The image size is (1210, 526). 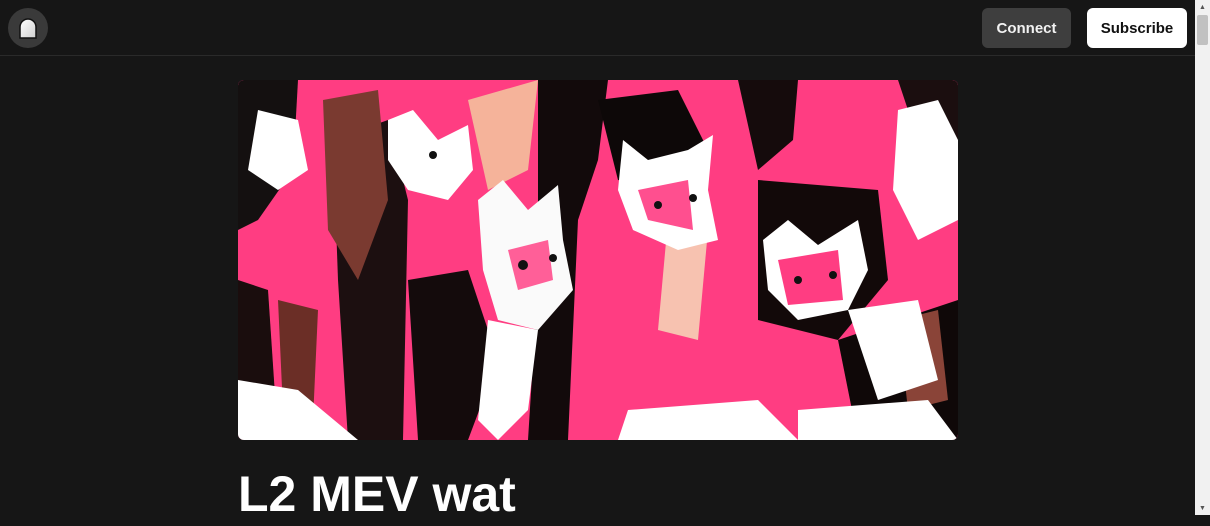 I want to click on scroll-up-arrow-icon: ▲, so click(x=1202, y=7).